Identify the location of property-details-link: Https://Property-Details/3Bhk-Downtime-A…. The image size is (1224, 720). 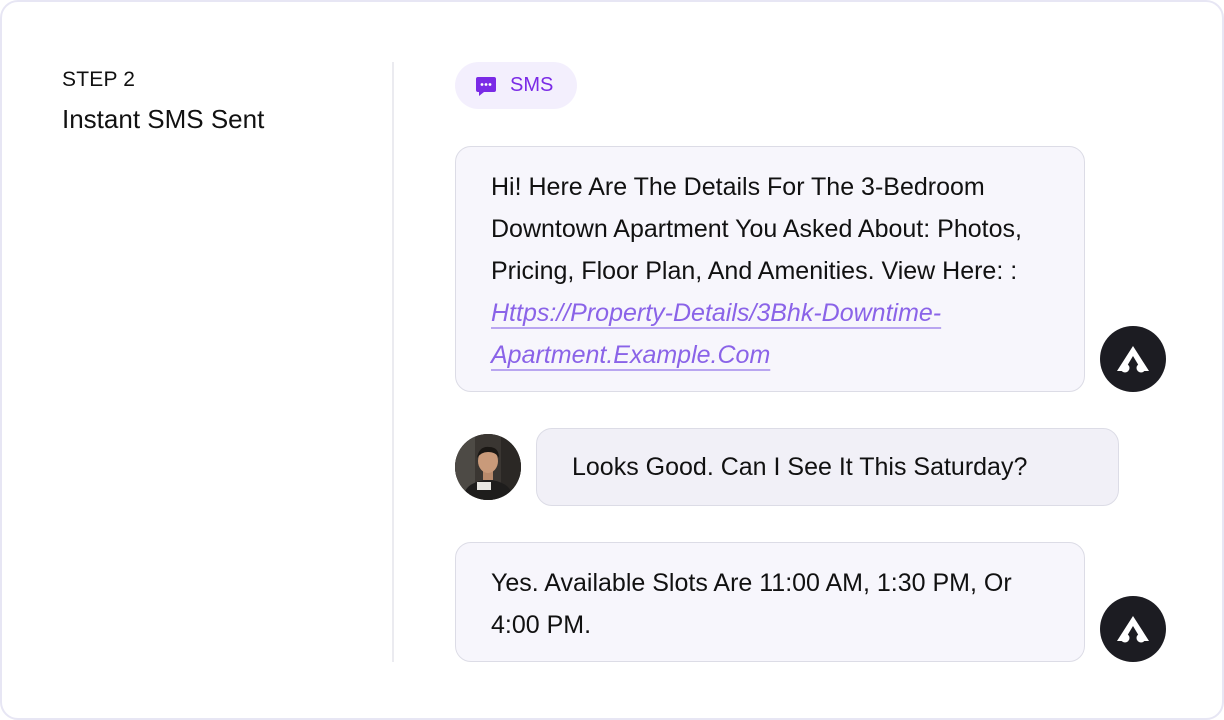
(716, 334).